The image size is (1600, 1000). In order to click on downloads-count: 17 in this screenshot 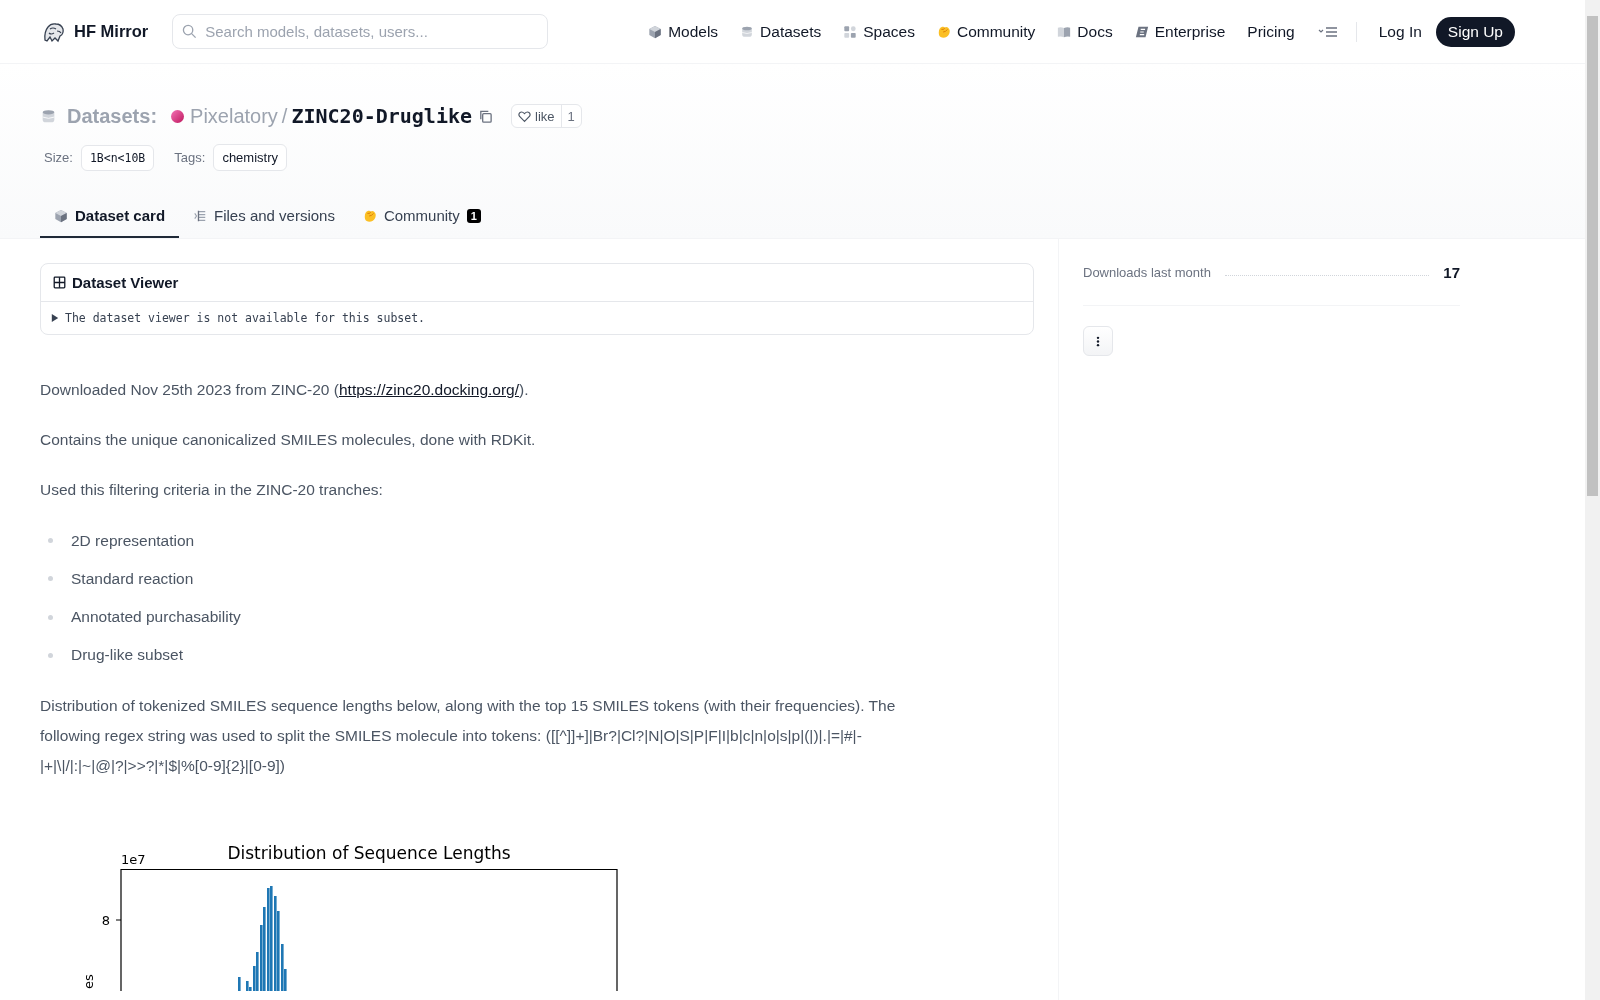, I will do `click(1451, 272)`.